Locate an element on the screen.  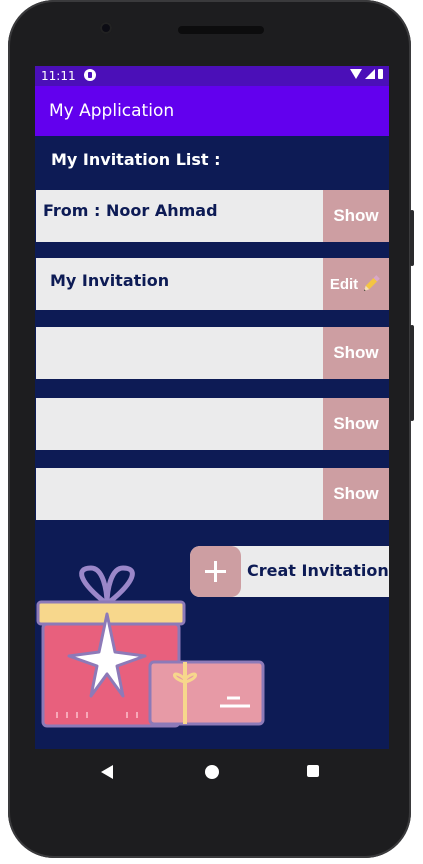
back-icon is located at coordinates (107, 772).